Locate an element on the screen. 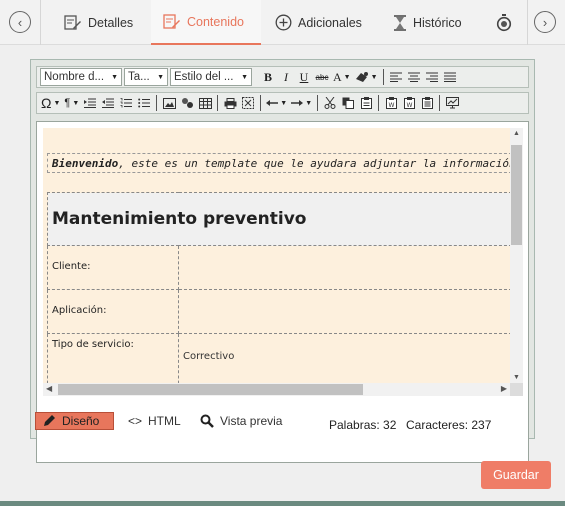 Image resolution: width=565 pixels, height=506 pixels. tab-label: Detalles is located at coordinates (111, 22).